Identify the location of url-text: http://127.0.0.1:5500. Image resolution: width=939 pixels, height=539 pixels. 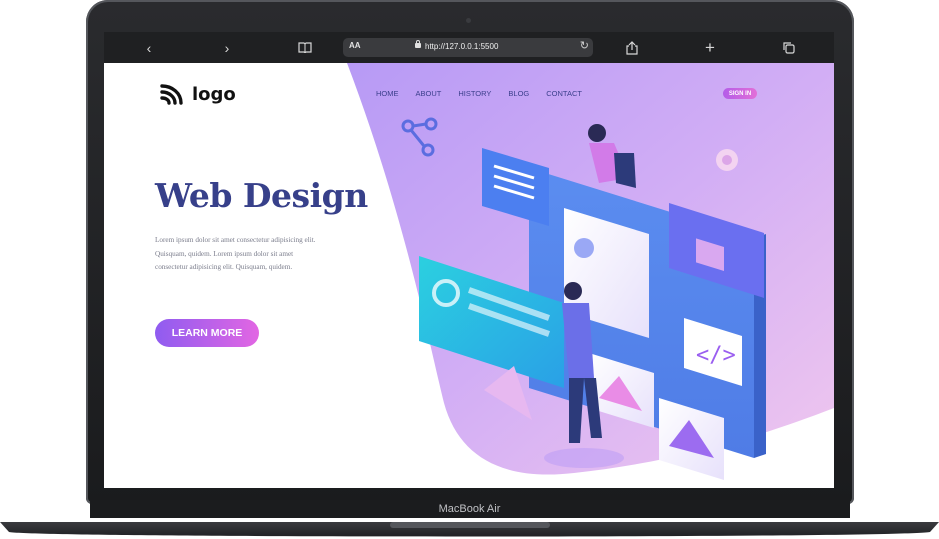
(462, 46).